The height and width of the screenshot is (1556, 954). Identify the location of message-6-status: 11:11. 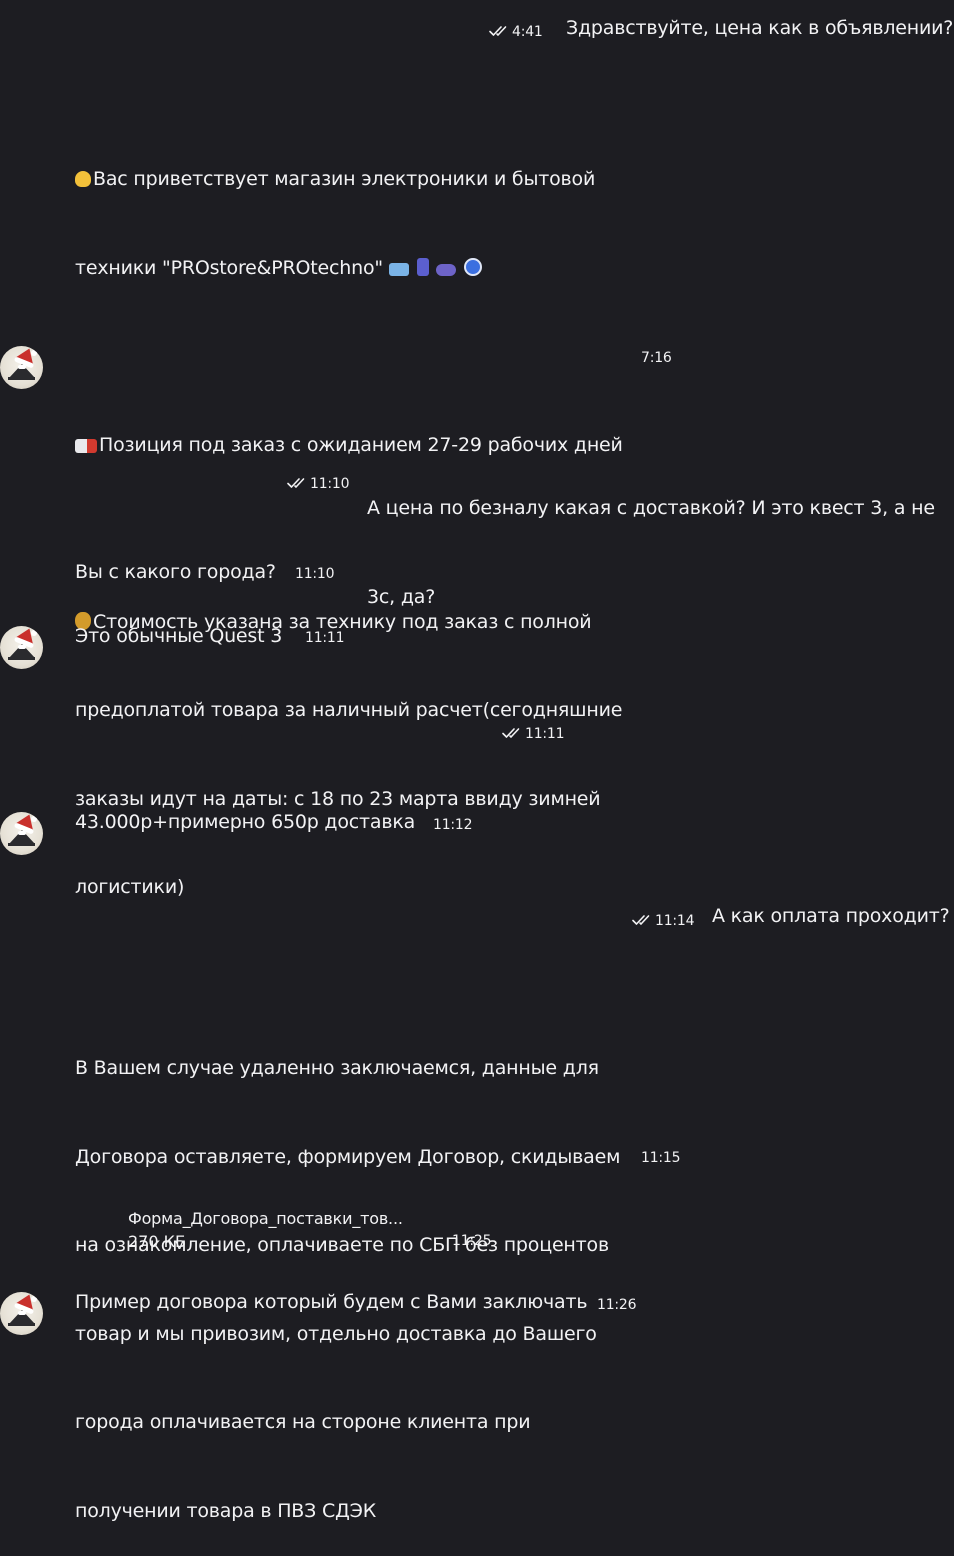
(533, 732).